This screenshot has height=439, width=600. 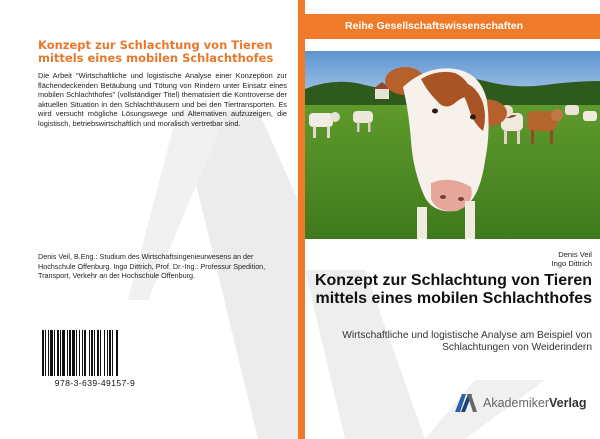 What do you see at coordinates (95, 383) in the screenshot?
I see `isbn-number: 978-3-639-49157-9` at bounding box center [95, 383].